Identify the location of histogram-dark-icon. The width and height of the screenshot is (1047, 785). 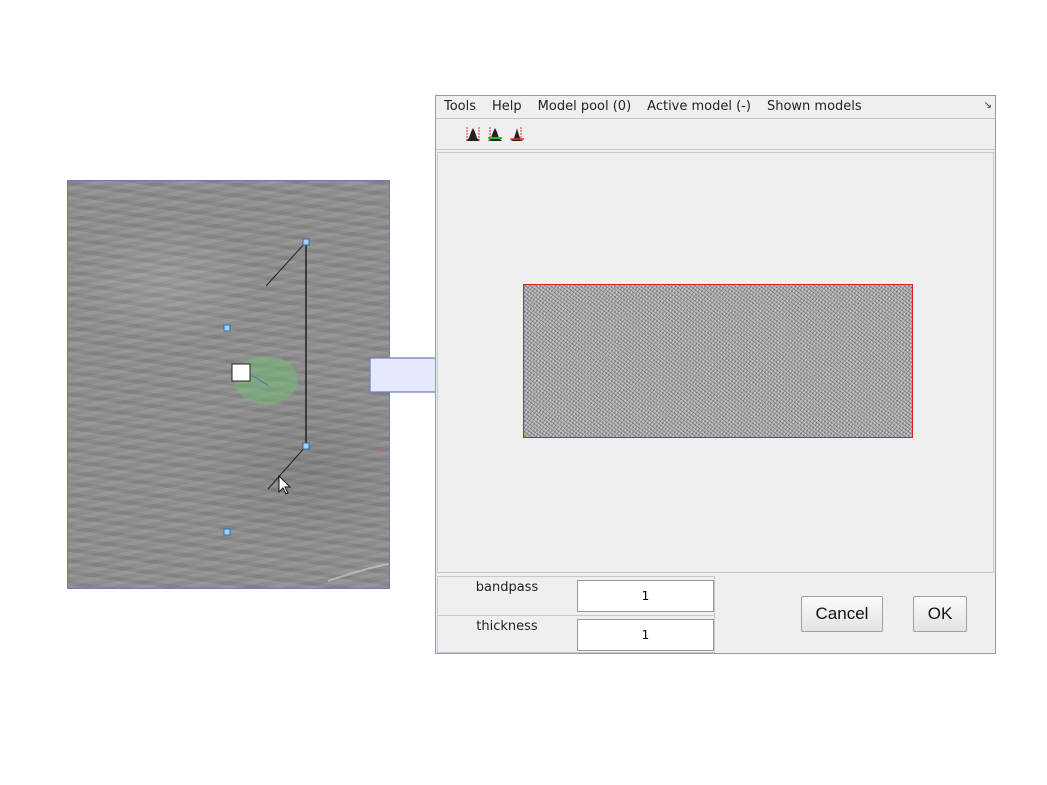
(473, 134).